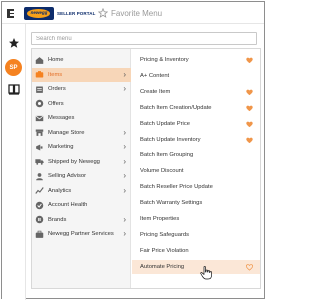 This screenshot has width=320, height=300. Describe the element at coordinates (14, 162) in the screenshot. I see `left-rail: SP` at that location.